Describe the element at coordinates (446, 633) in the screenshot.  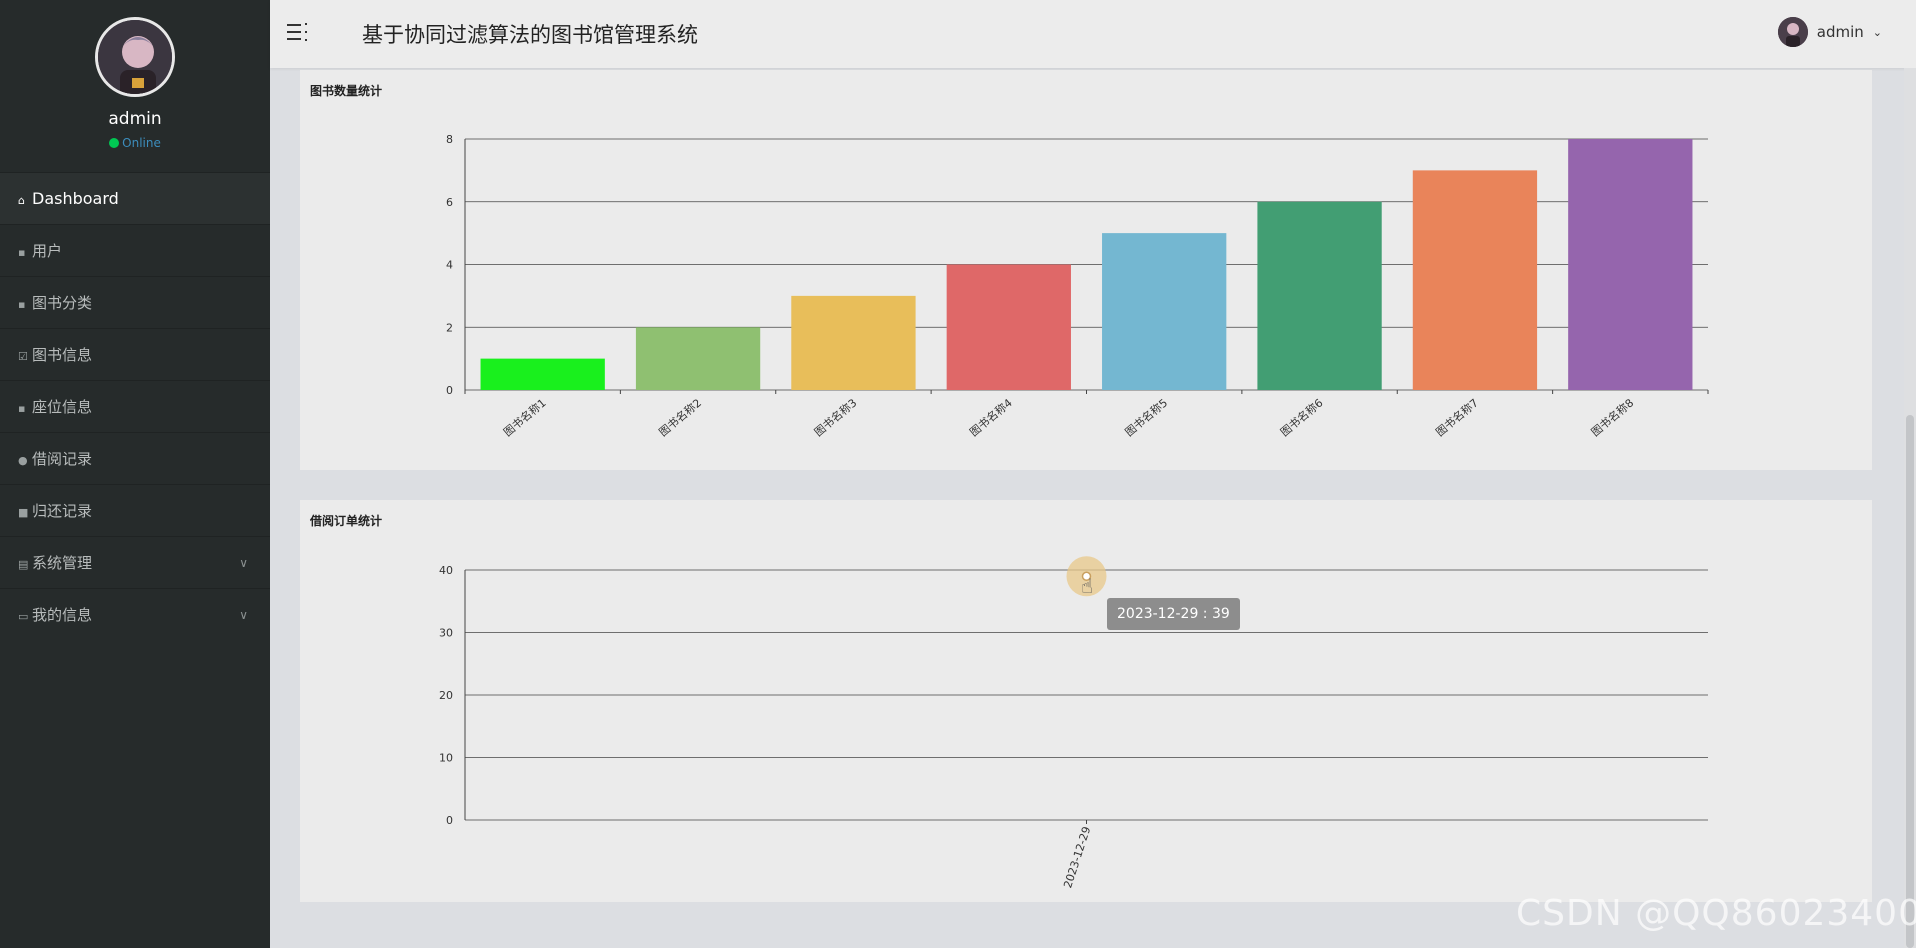
I see `y-tick-label: 30` at that location.